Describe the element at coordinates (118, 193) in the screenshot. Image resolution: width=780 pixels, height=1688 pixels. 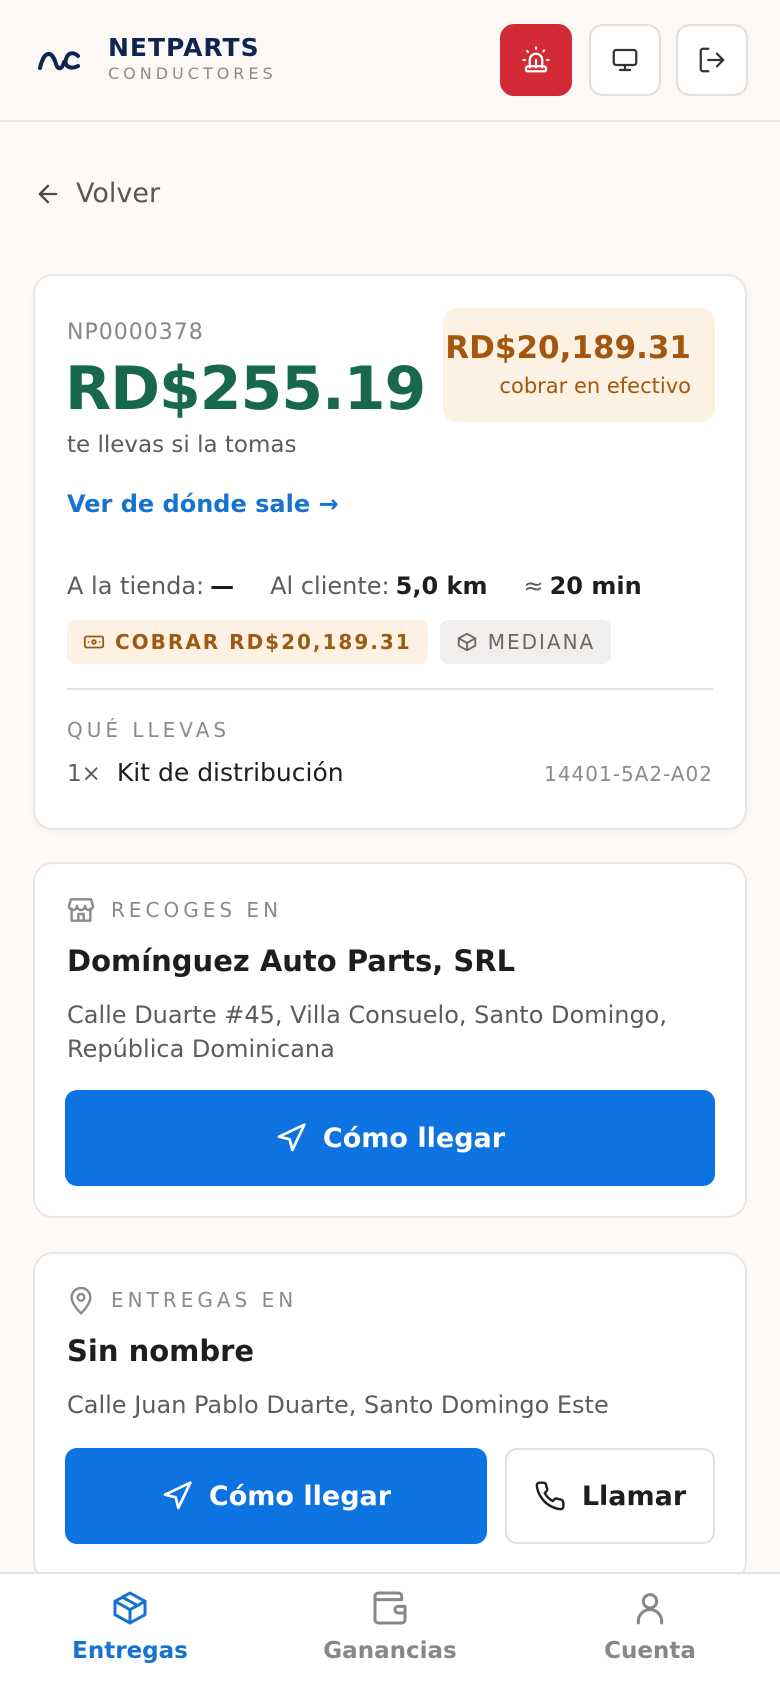
I see `back-label: Volver` at that location.